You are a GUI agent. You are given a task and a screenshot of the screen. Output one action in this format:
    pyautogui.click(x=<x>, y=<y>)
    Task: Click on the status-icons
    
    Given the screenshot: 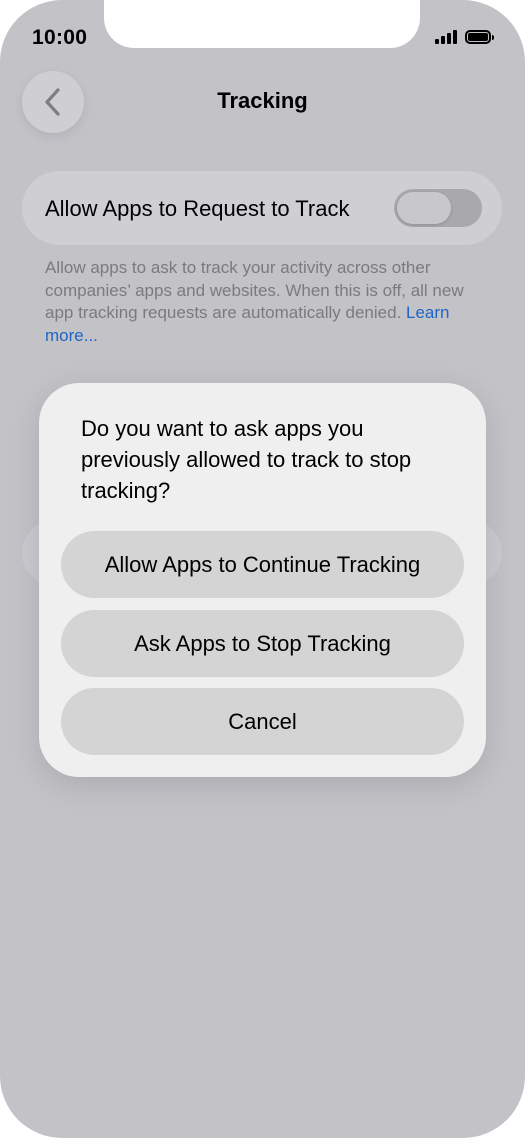 What is the action you would take?
    pyautogui.click(x=464, y=36)
    